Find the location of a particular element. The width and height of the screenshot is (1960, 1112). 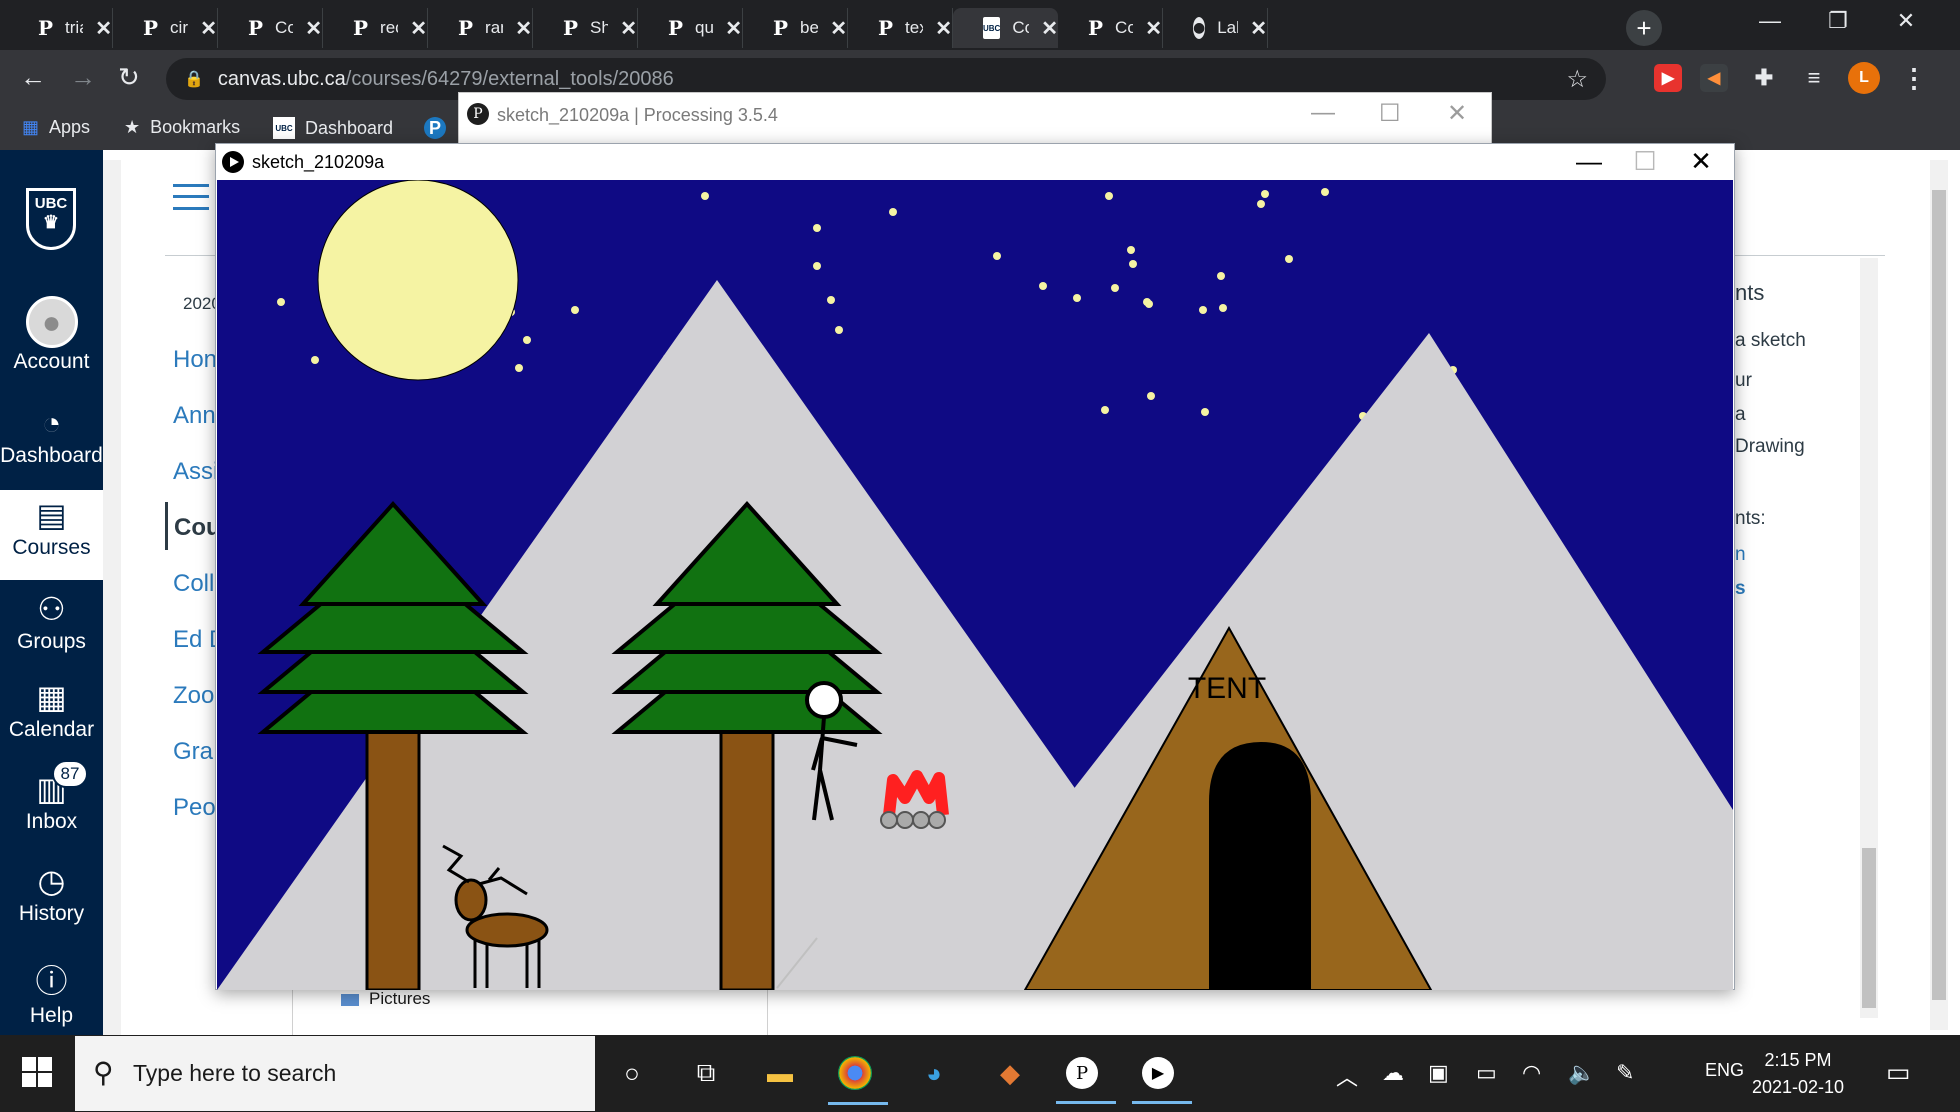

course-nav-announcements: Ann is located at coordinates (194, 416).